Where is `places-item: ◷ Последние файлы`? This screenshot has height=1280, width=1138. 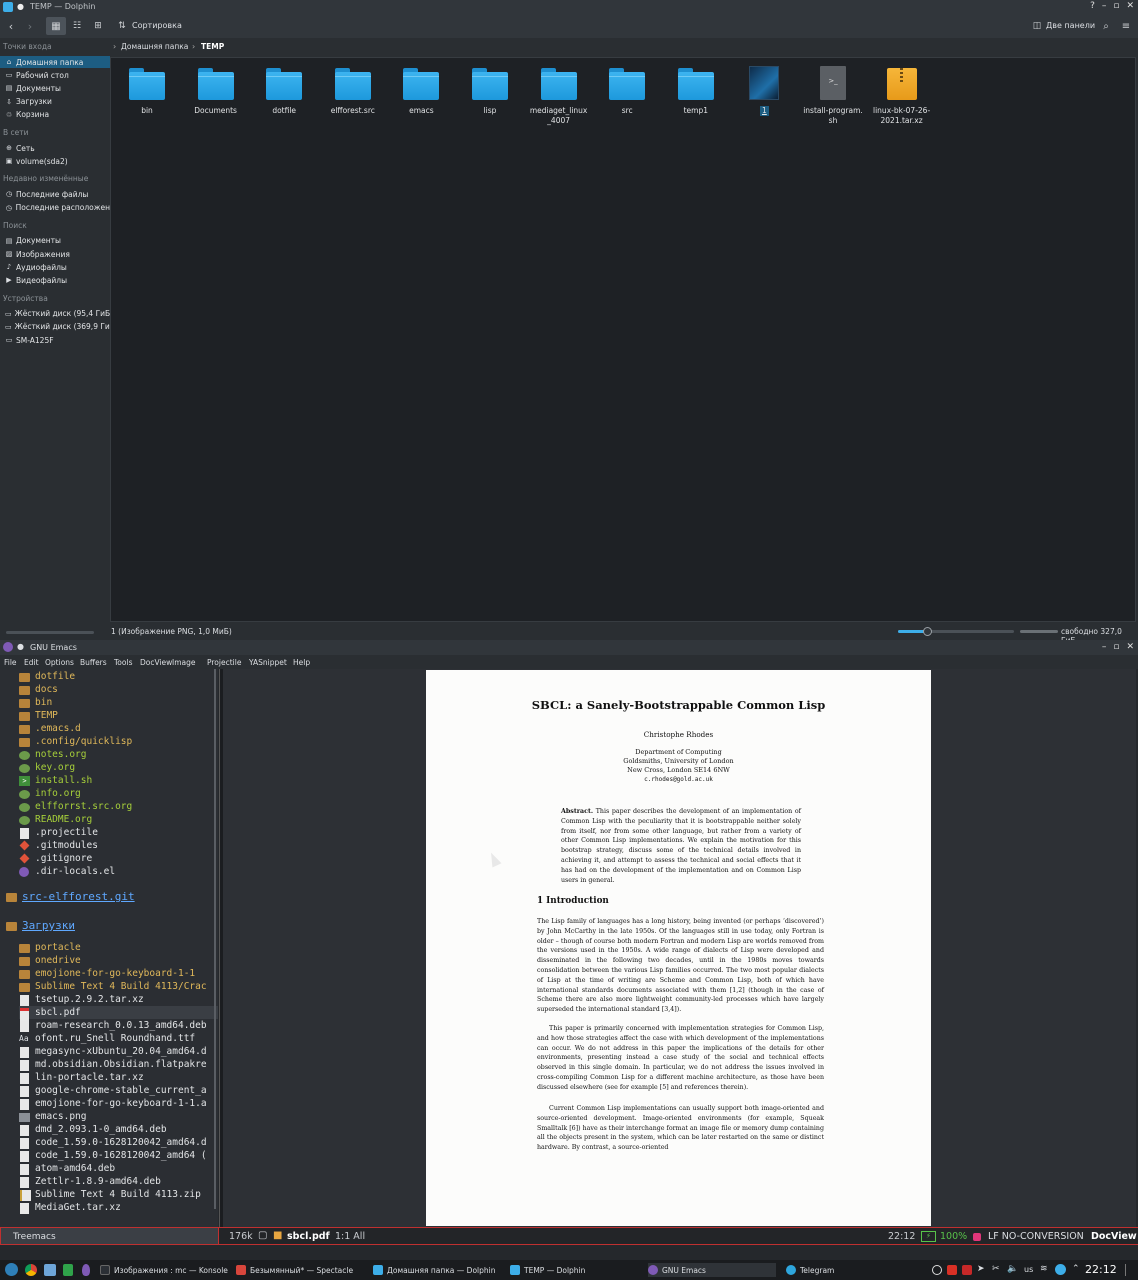 places-item: ◷ Последние файлы is located at coordinates (55, 194).